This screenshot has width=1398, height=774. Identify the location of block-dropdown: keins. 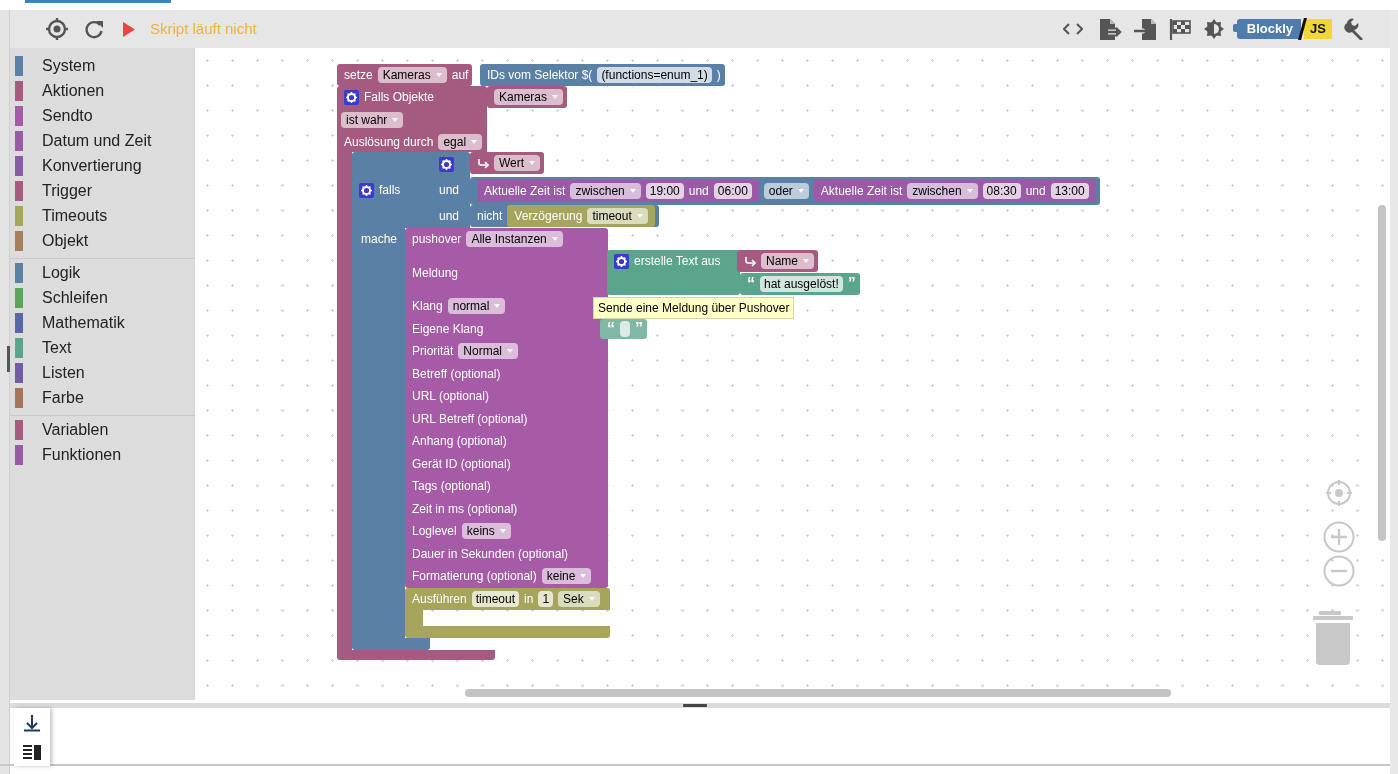
(486, 531).